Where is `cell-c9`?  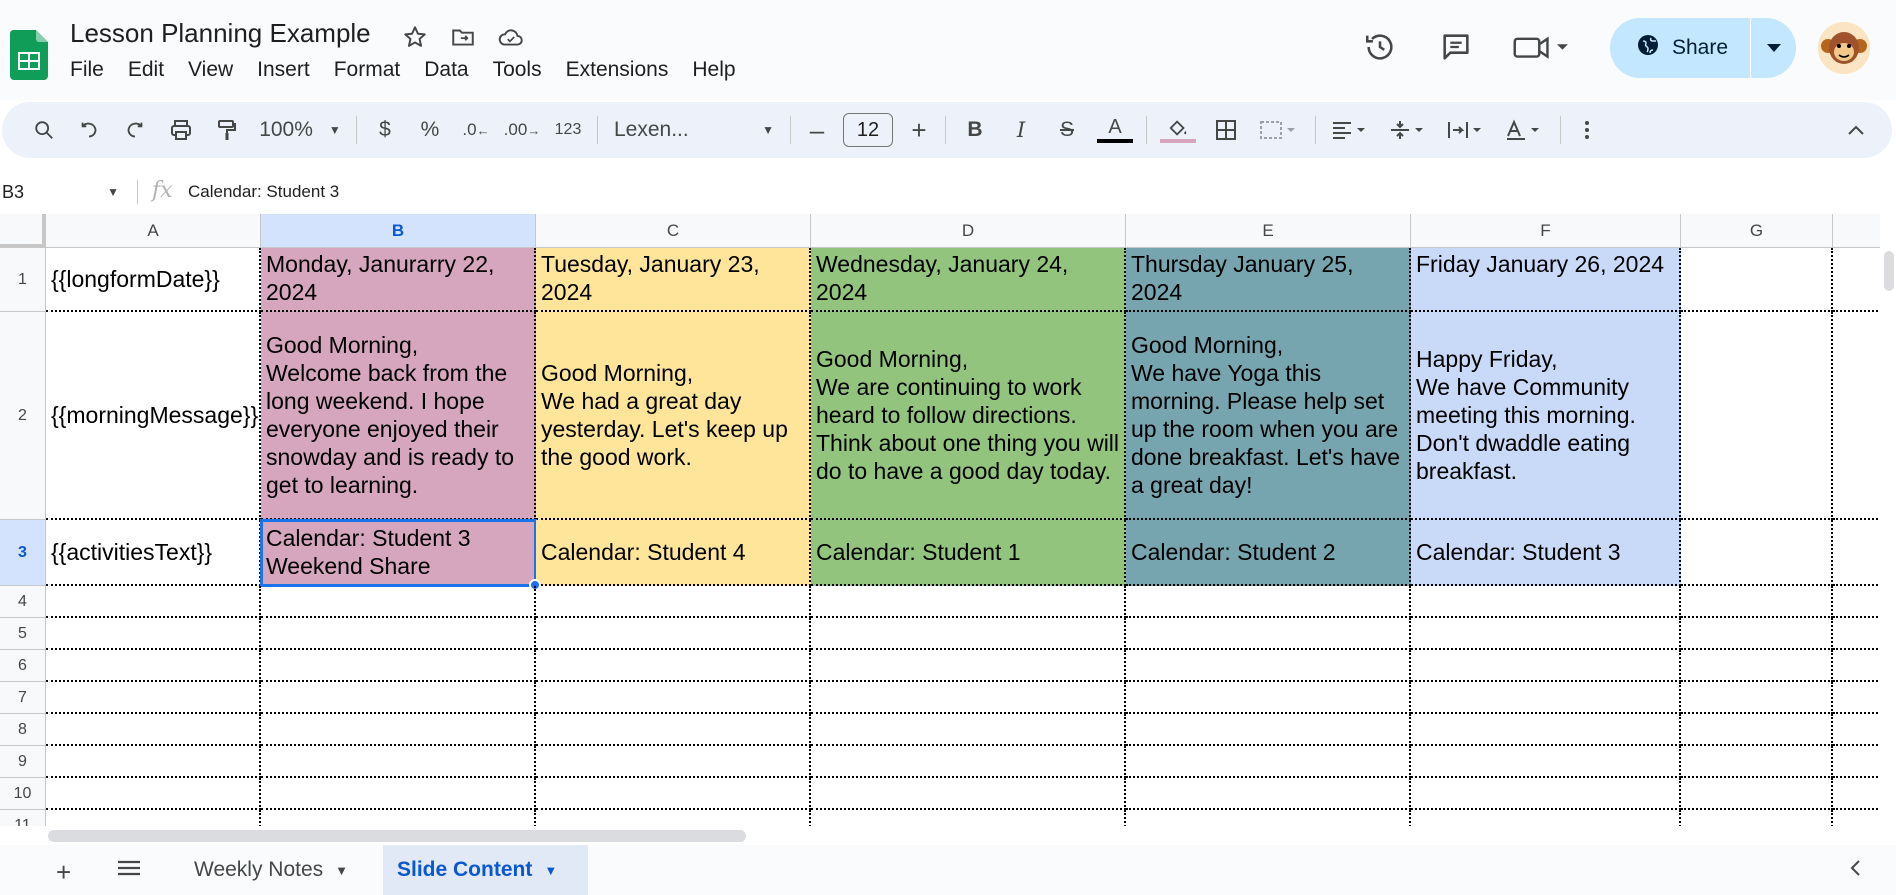
cell-c9 is located at coordinates (673, 762).